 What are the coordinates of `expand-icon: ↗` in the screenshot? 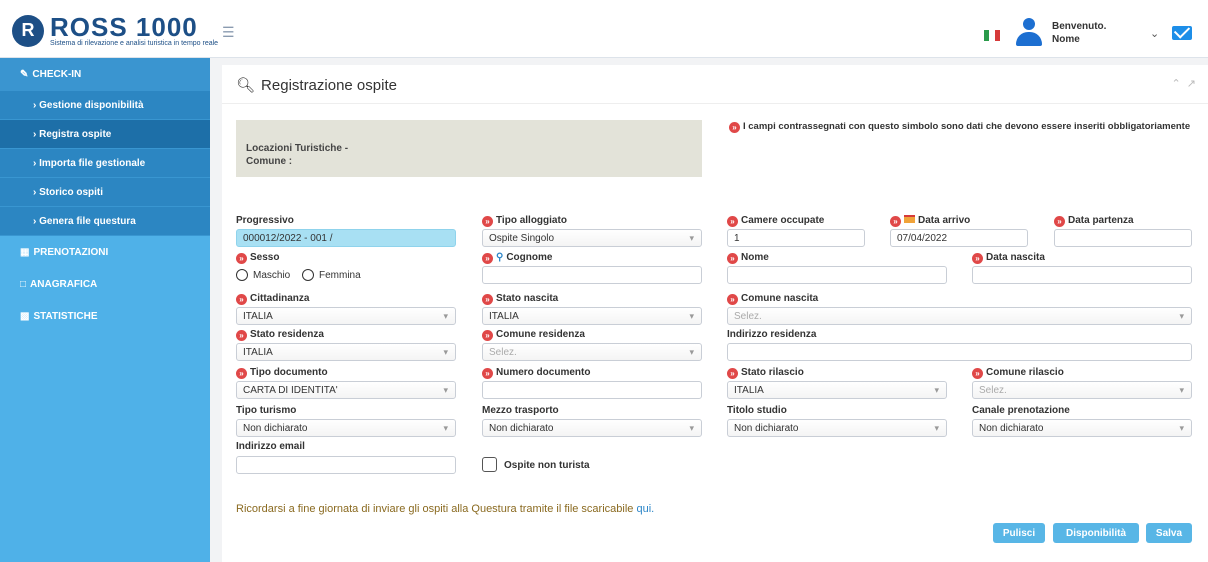 It's located at (1191, 84).